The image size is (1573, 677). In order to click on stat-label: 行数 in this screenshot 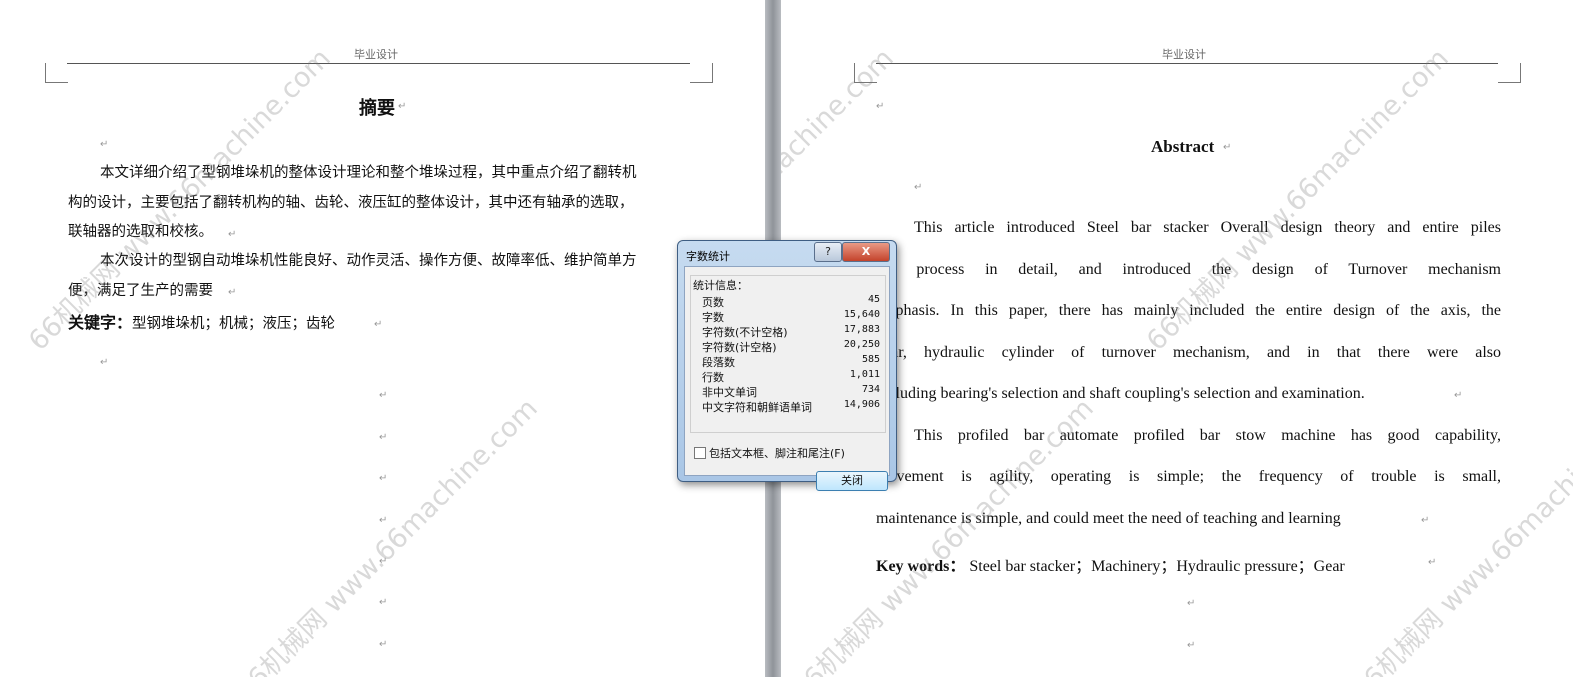, I will do `click(713, 377)`.